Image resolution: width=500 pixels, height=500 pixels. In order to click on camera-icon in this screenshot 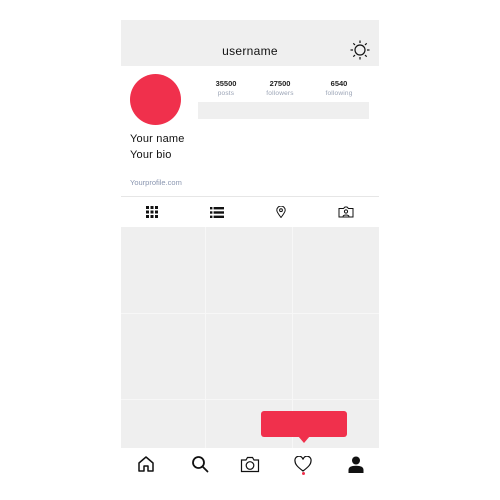, I will do `click(250, 464)`.